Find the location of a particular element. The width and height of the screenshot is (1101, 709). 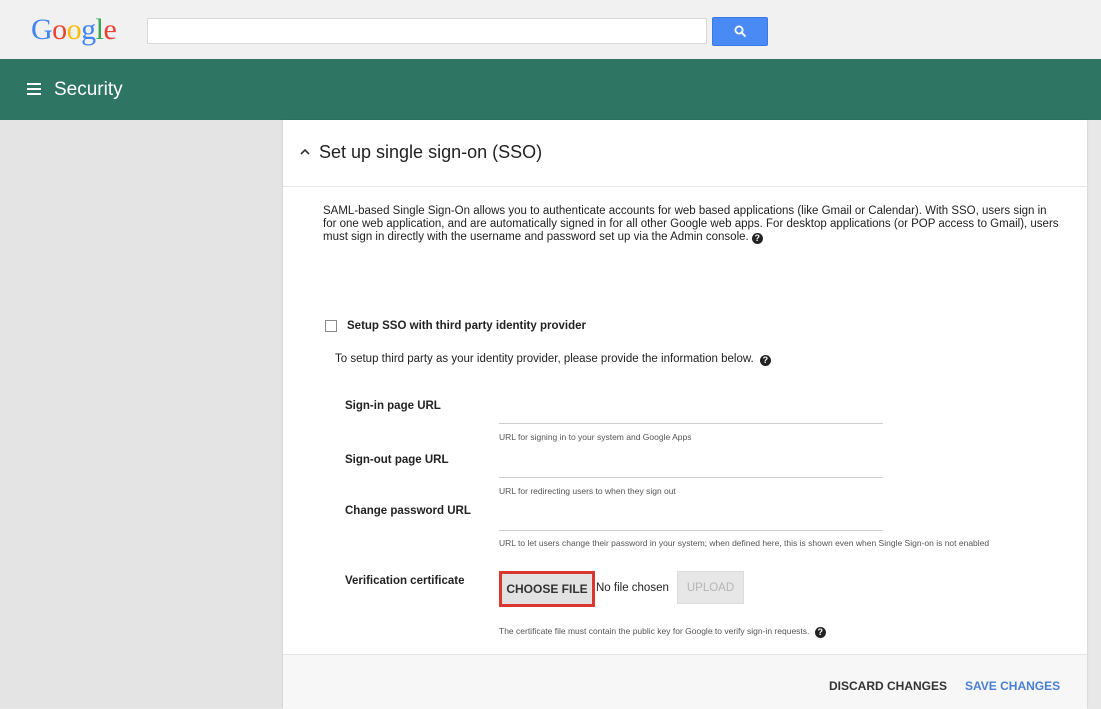

change-password-url-label: Change password URL is located at coordinates (408, 511).